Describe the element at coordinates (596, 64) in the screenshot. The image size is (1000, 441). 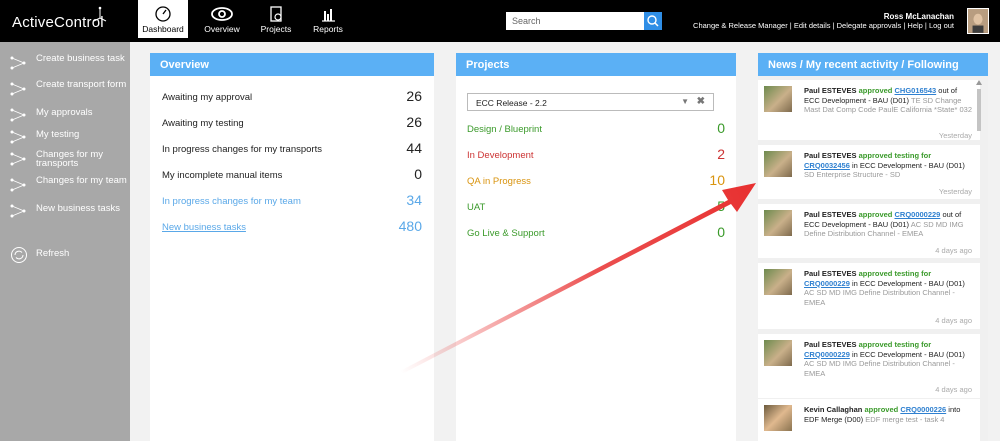
I see `projects-title: Projects` at that location.